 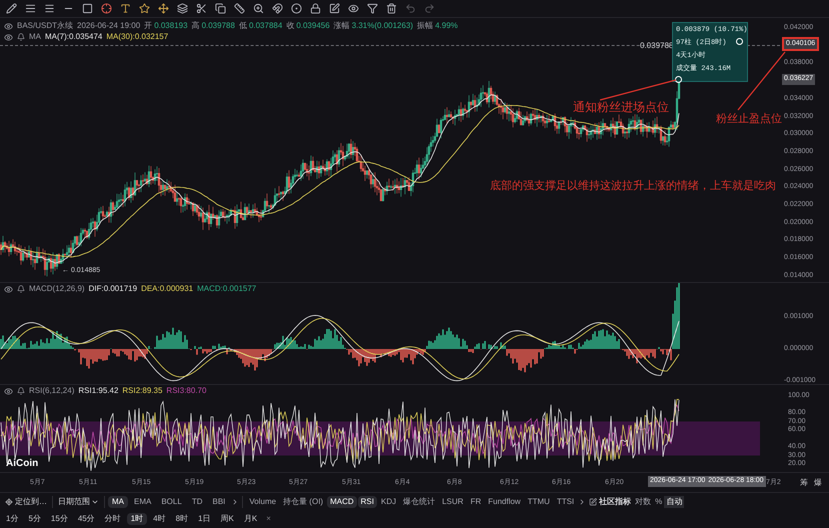 What do you see at coordinates (159, 519) in the screenshot?
I see `interval-tab: 4时` at bounding box center [159, 519].